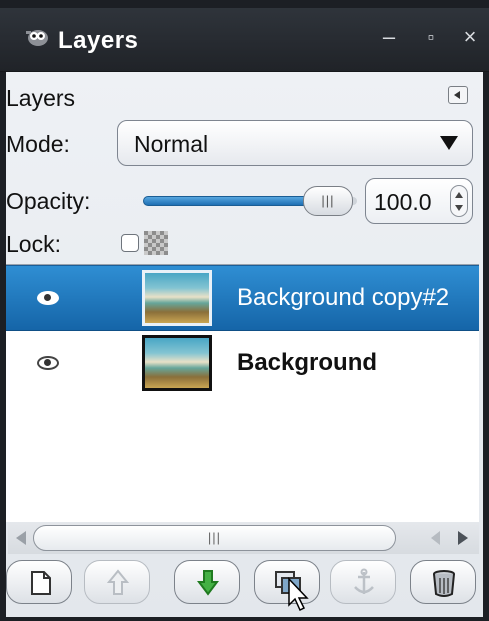  I want to click on lock-label: Lock:, so click(33, 244).